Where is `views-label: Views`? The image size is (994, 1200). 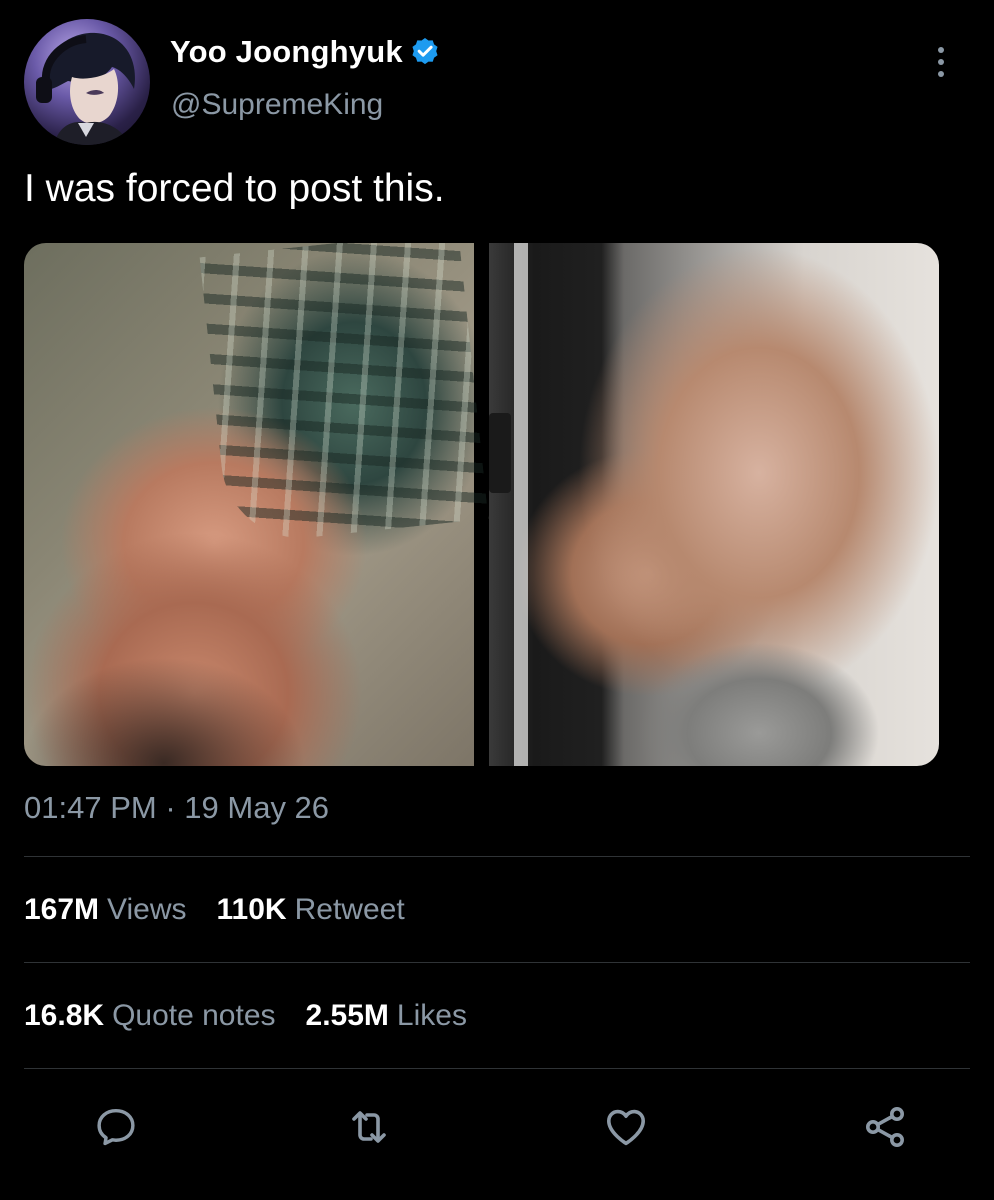
views-label: Views is located at coordinates (147, 909).